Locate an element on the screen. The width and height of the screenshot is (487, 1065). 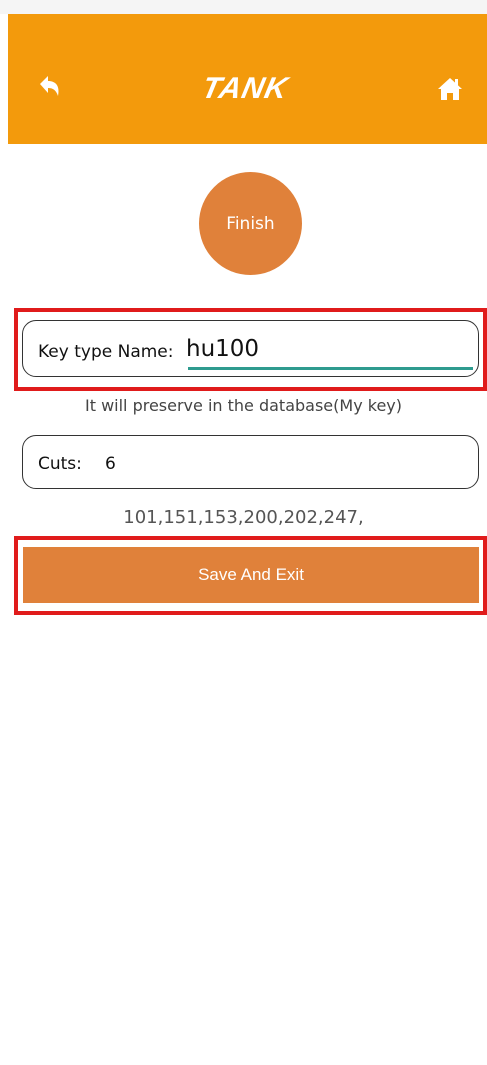
preserve-hint-text: It will preserve in the database(My key) is located at coordinates (243, 405).